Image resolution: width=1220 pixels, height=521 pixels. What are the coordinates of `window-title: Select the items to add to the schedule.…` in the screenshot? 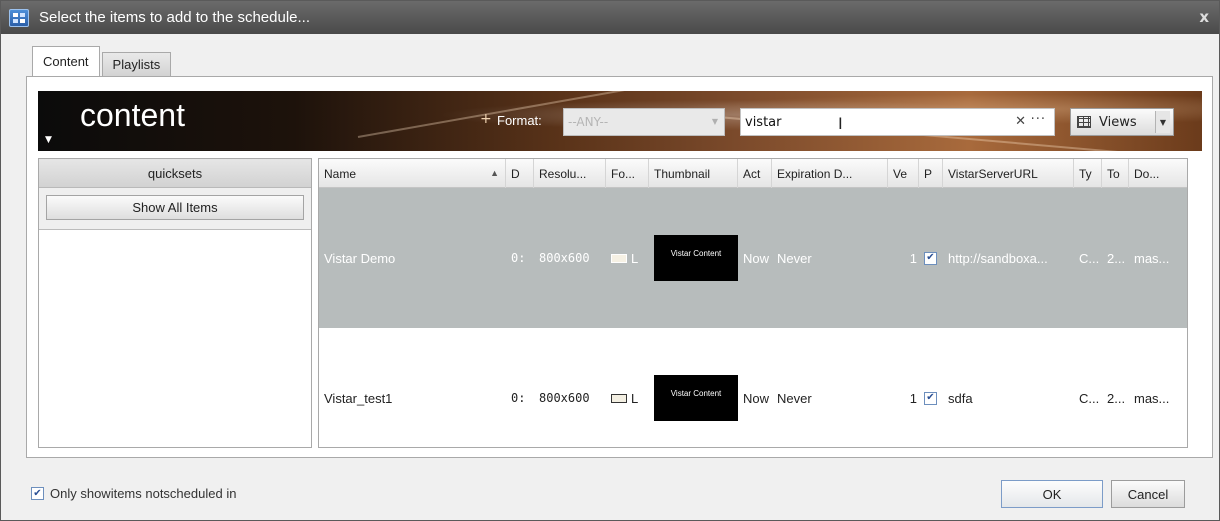 It's located at (174, 17).